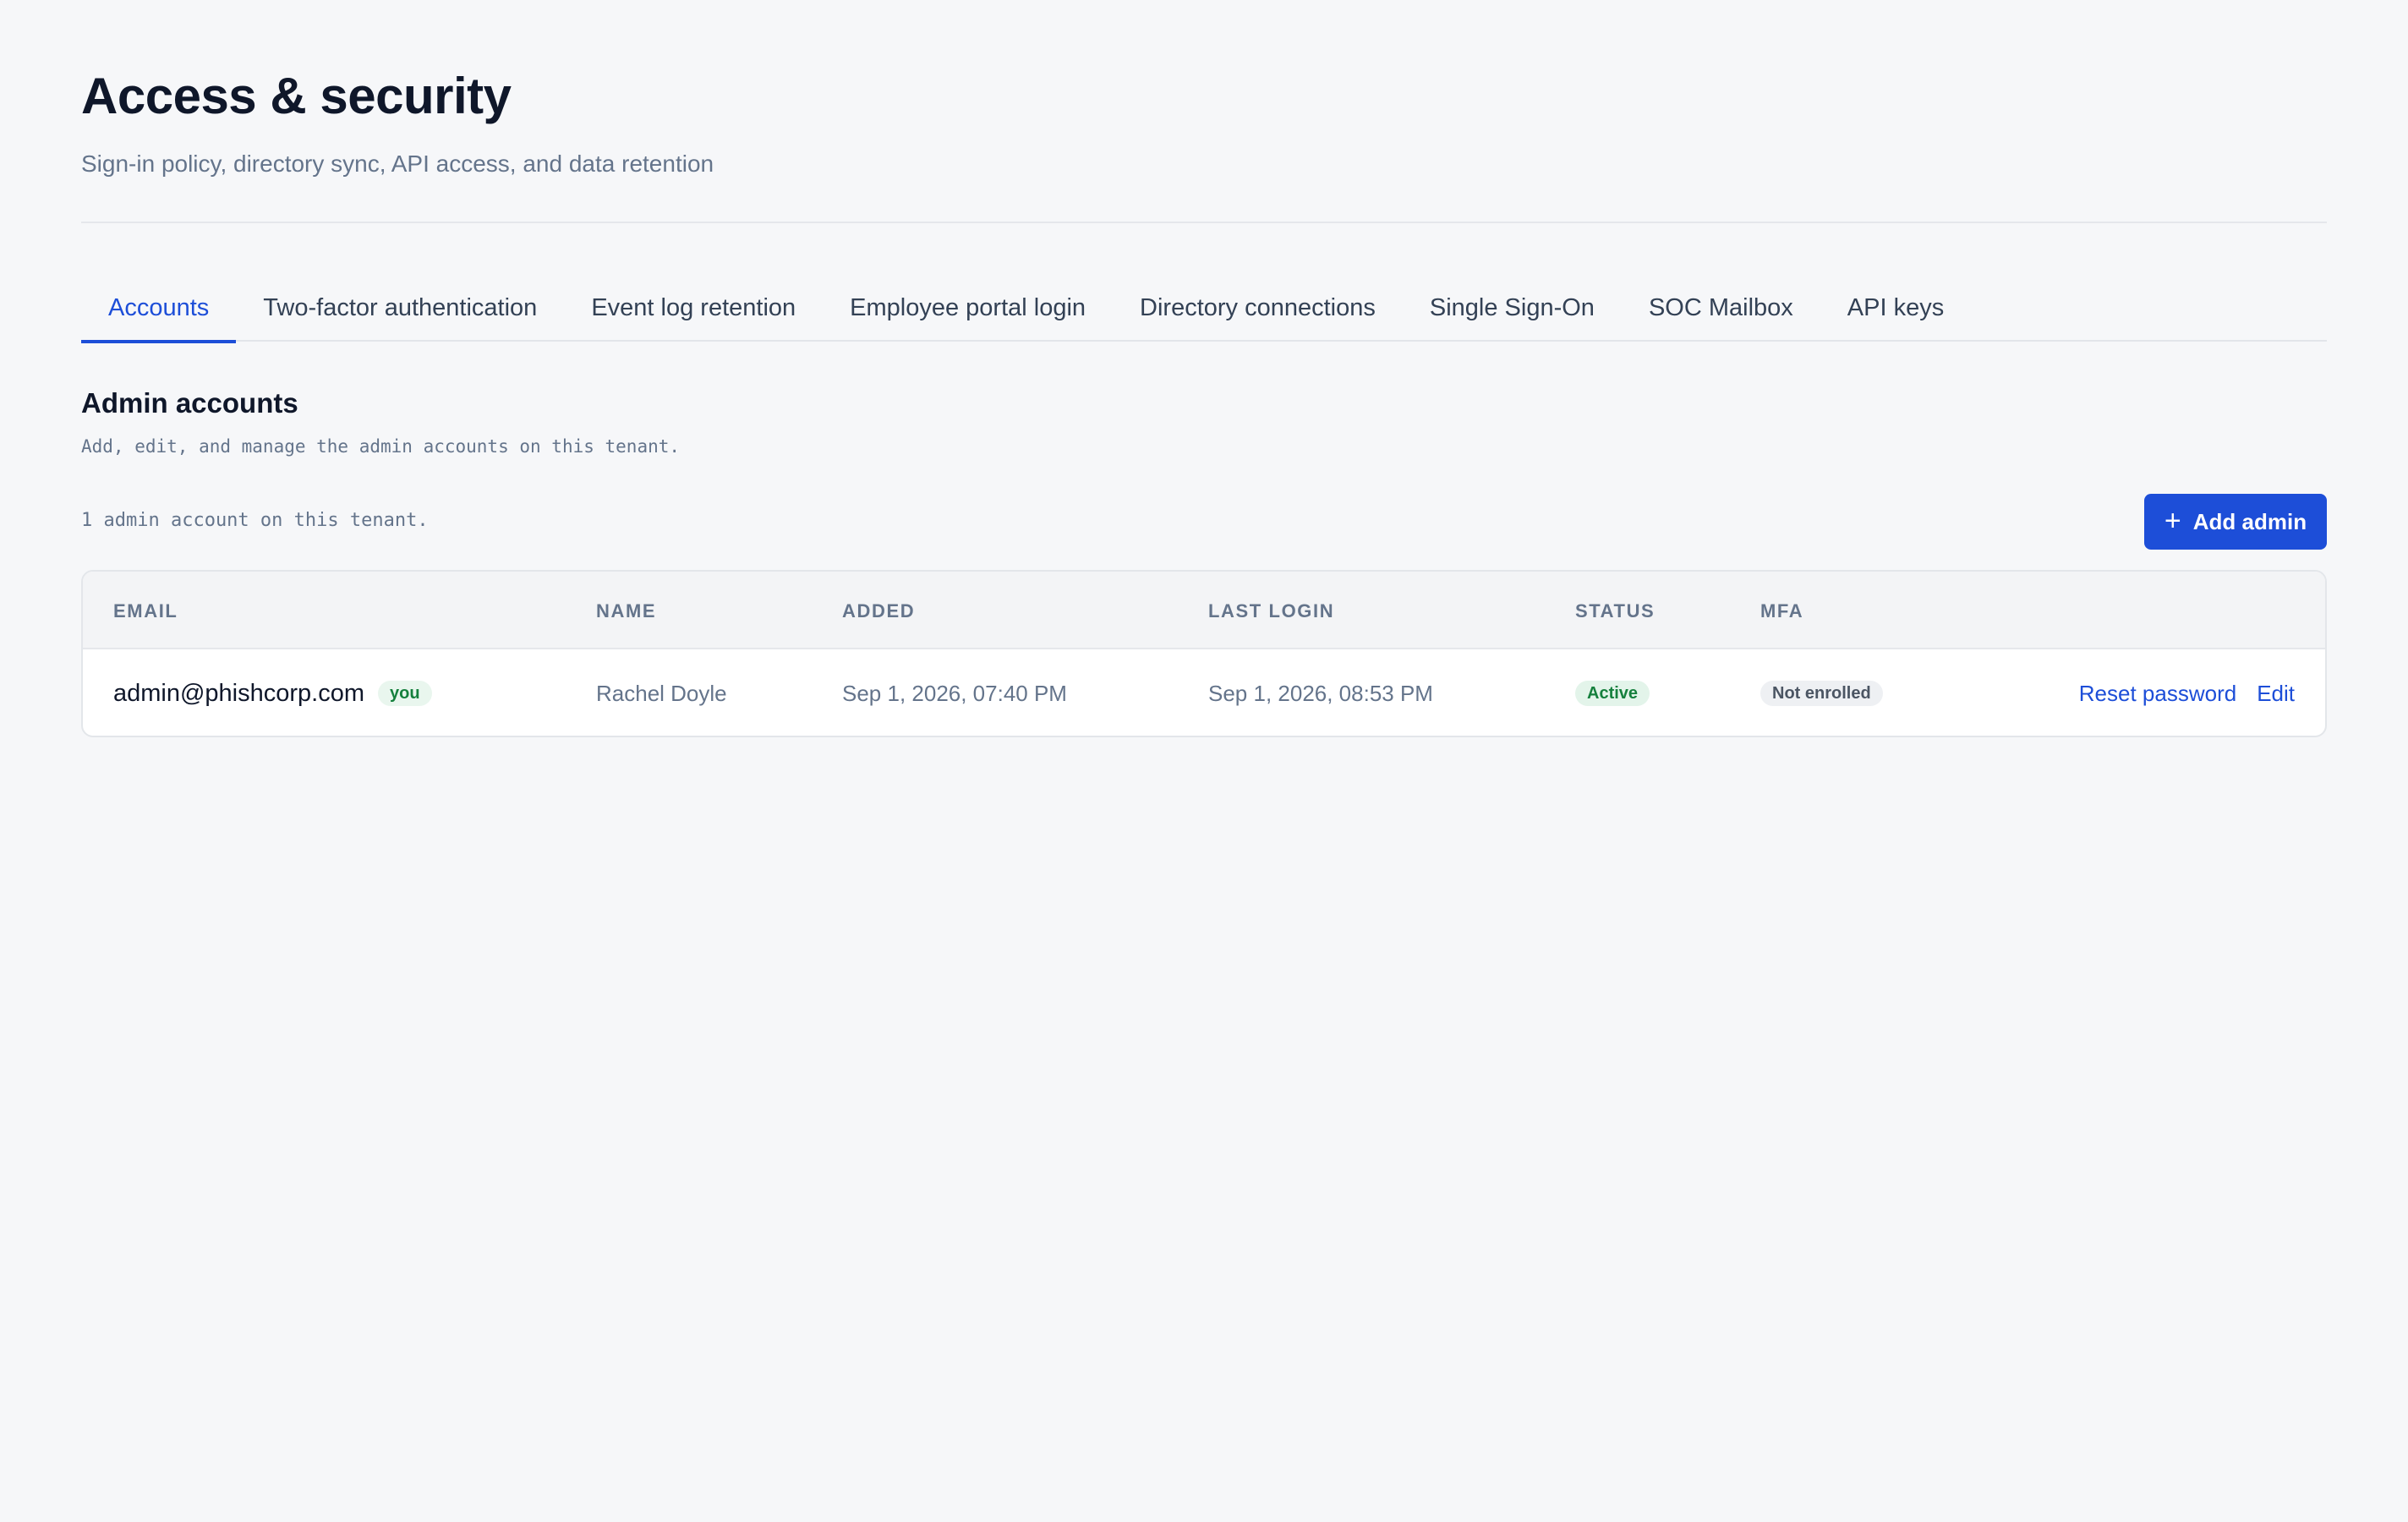 This screenshot has width=2408, height=1522. What do you see at coordinates (968, 311) in the screenshot?
I see `tab-employee-portal-login: Employee portal login` at bounding box center [968, 311].